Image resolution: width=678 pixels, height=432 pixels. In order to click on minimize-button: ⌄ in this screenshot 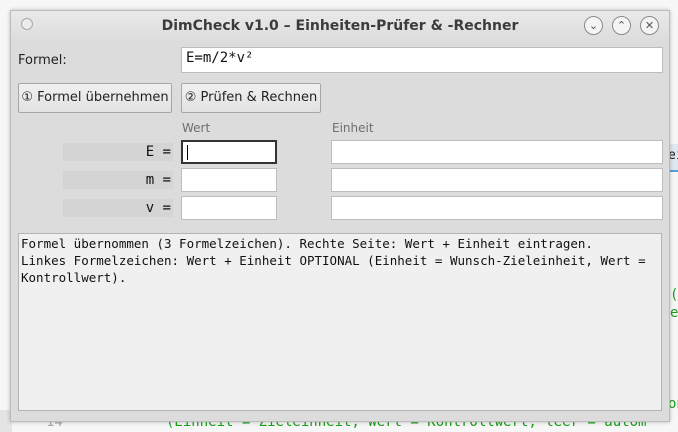, I will do `click(593, 25)`.